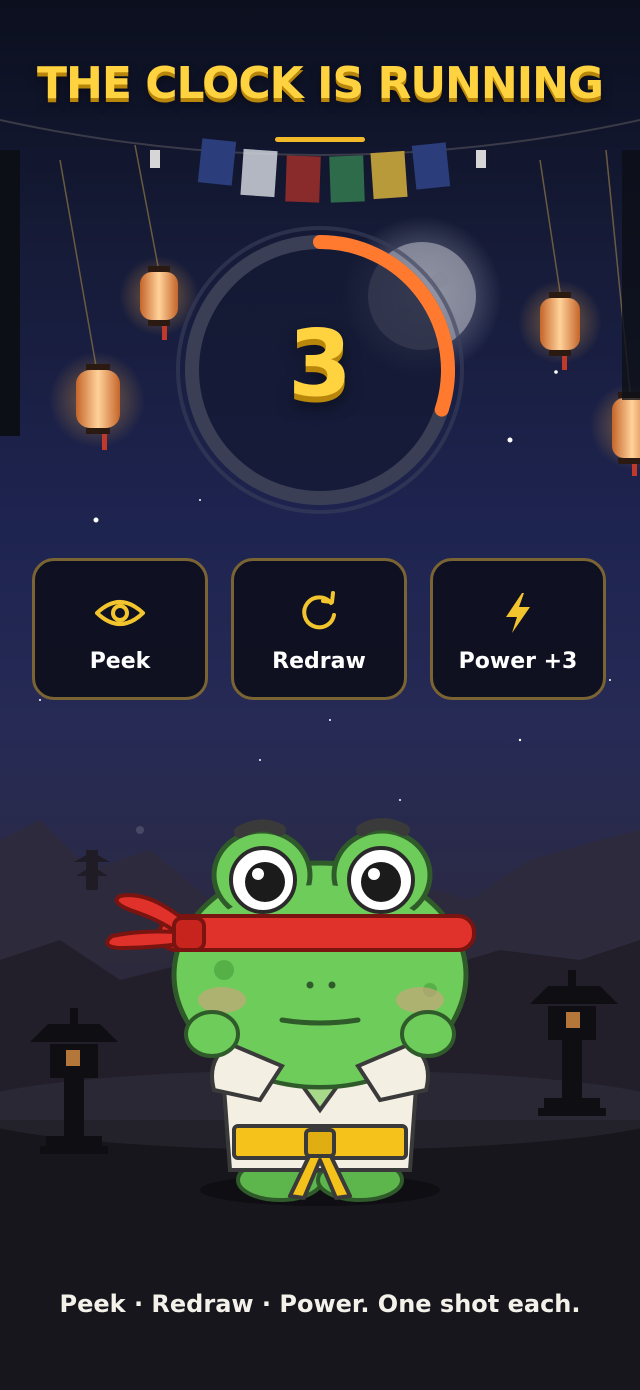 The height and width of the screenshot is (1390, 640). I want to click on right-hand, so click(428, 1034).